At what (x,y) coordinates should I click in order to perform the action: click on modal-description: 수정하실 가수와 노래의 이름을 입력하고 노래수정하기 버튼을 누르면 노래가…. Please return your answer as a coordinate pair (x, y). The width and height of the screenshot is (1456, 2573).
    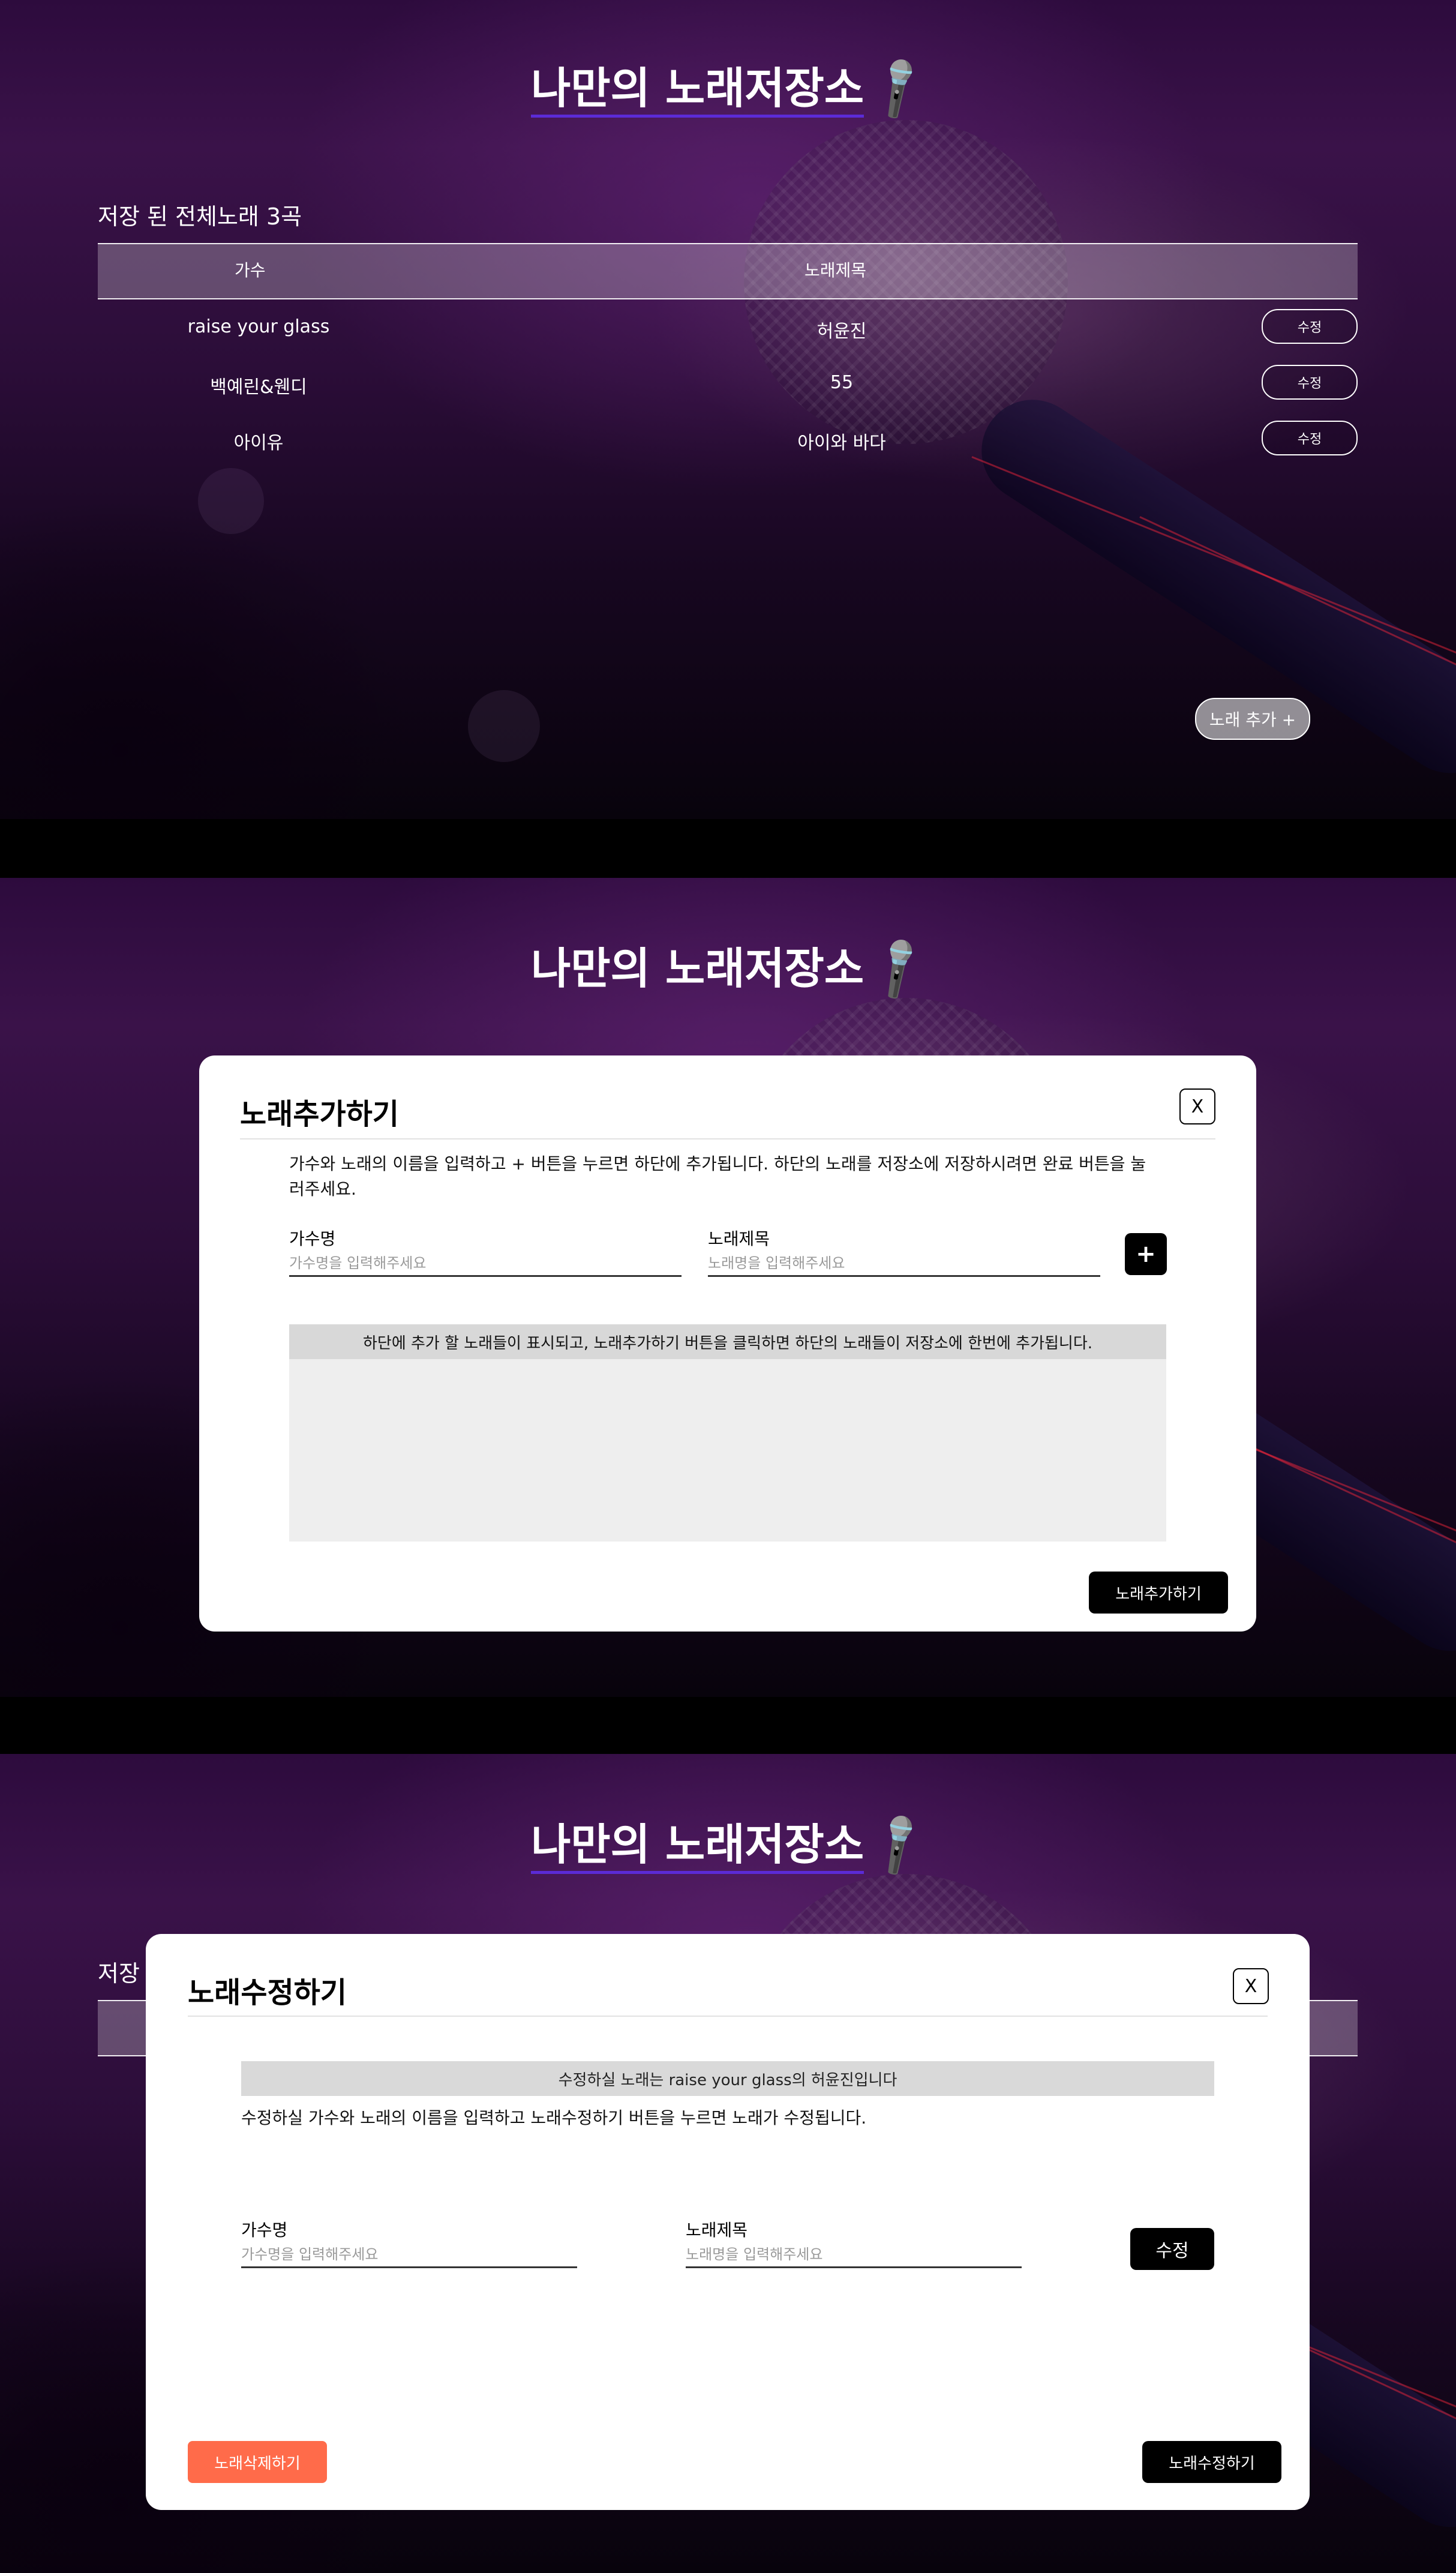
    Looking at the image, I should click on (554, 2118).